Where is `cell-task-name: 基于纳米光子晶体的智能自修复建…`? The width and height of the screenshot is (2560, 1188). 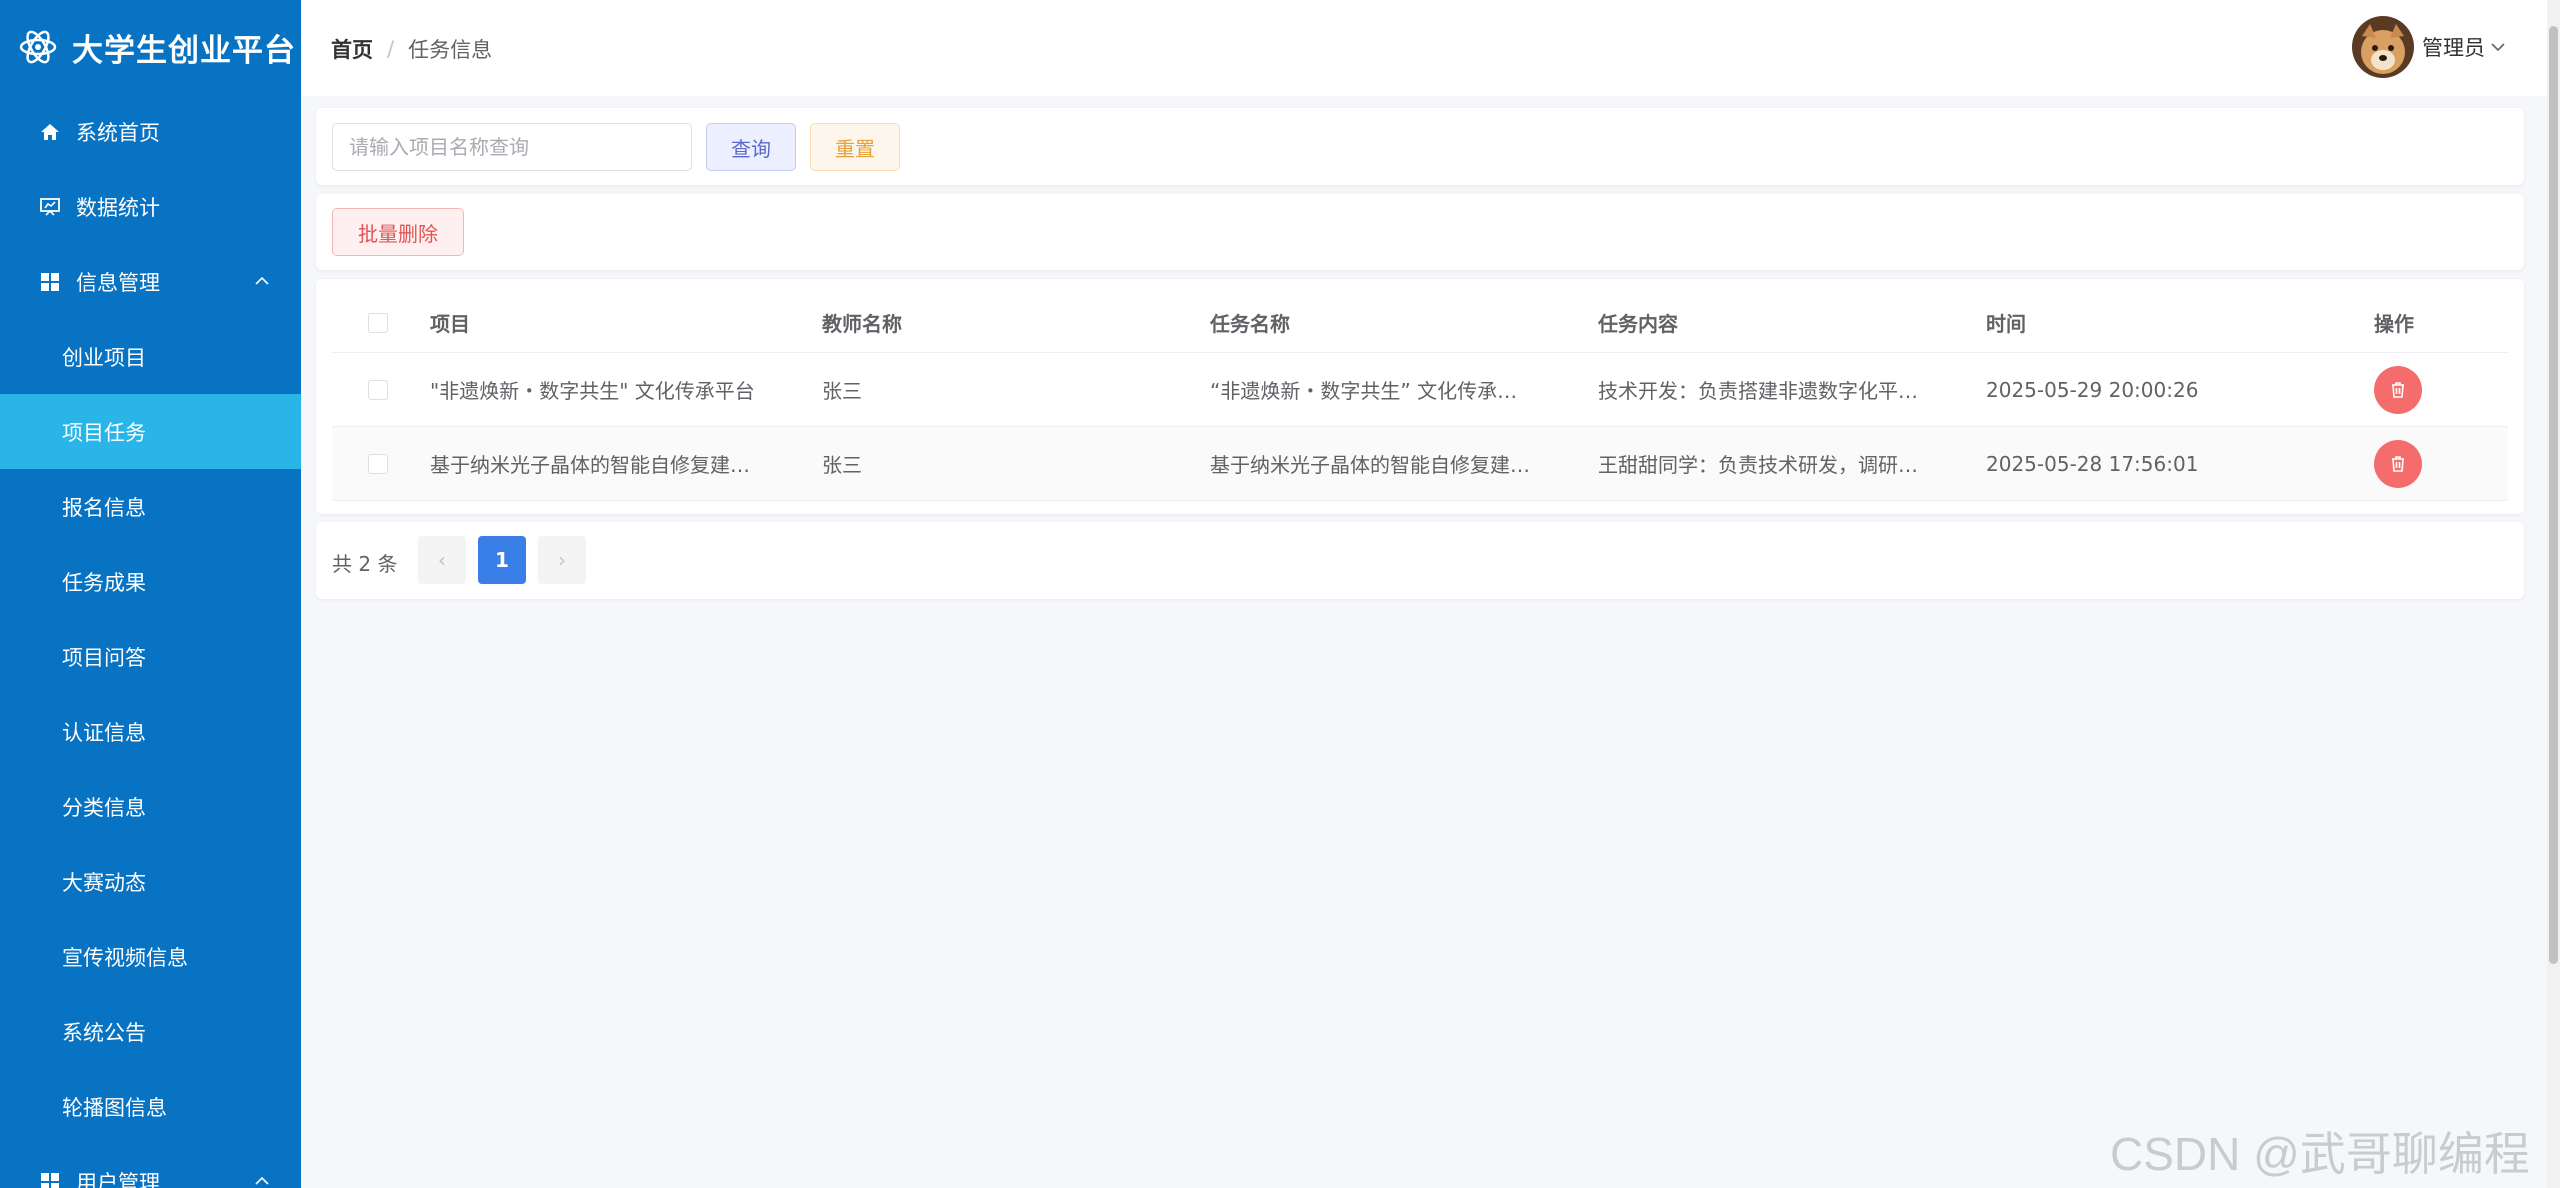 cell-task-name: 基于纳米光子晶体的智能自修复建… is located at coordinates (1370, 465).